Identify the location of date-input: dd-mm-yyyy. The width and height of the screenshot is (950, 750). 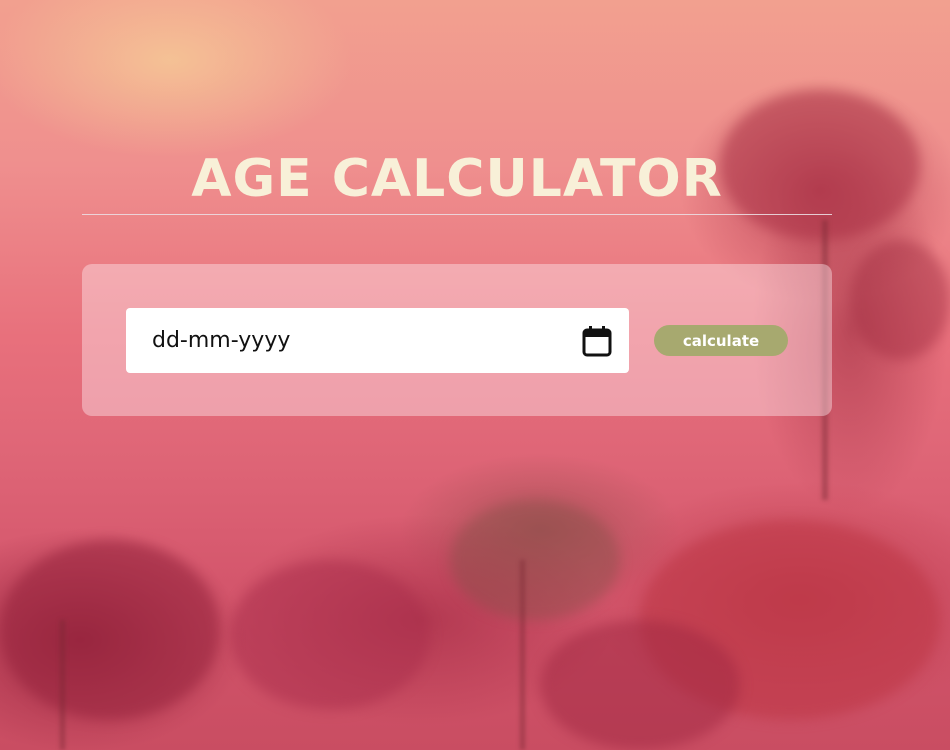
(377, 340).